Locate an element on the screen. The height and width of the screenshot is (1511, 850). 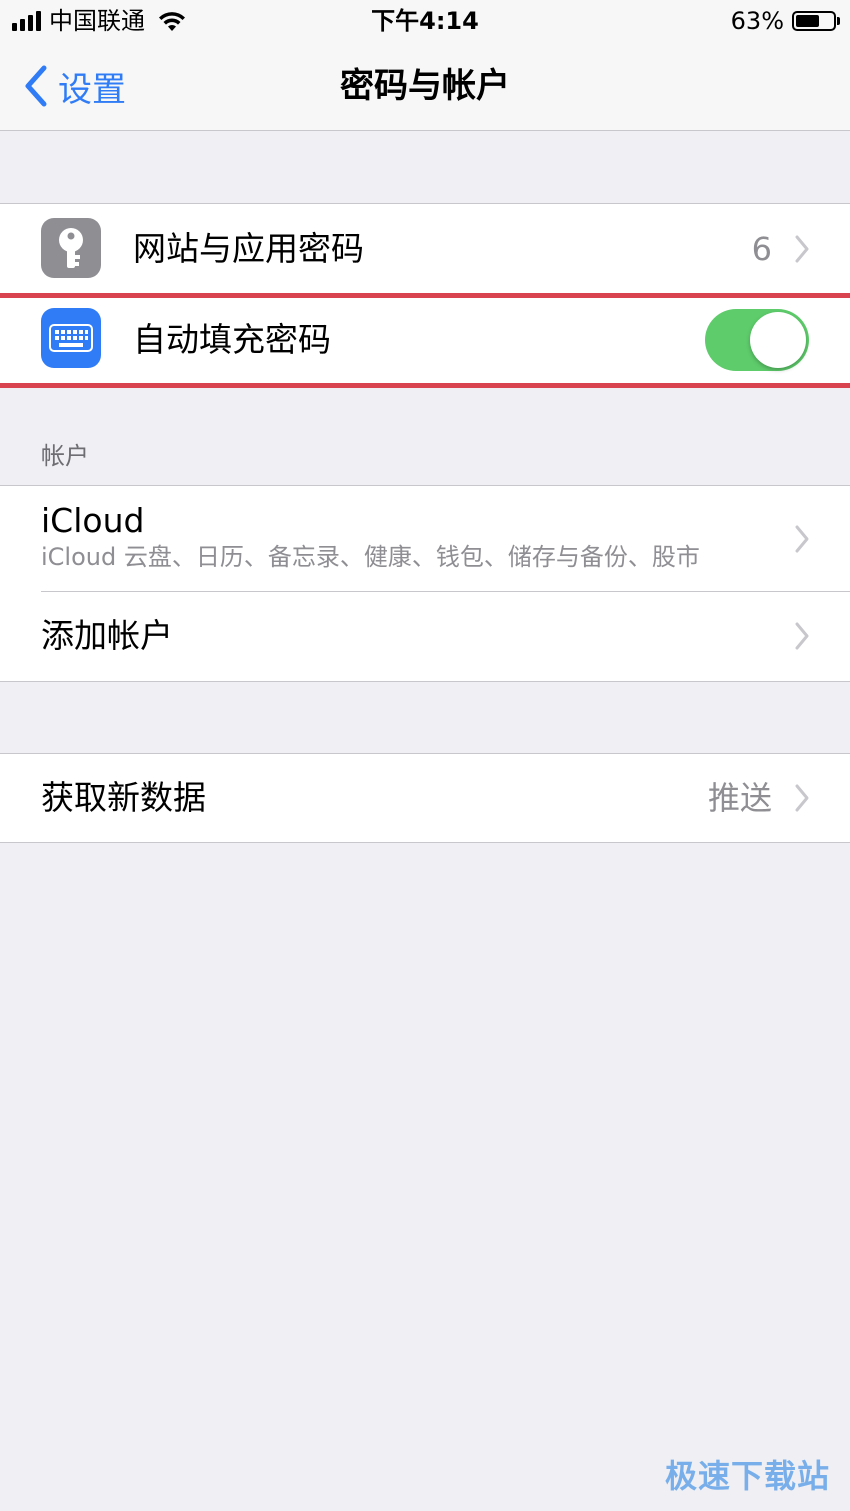
battery-fill is located at coordinates (807, 21).